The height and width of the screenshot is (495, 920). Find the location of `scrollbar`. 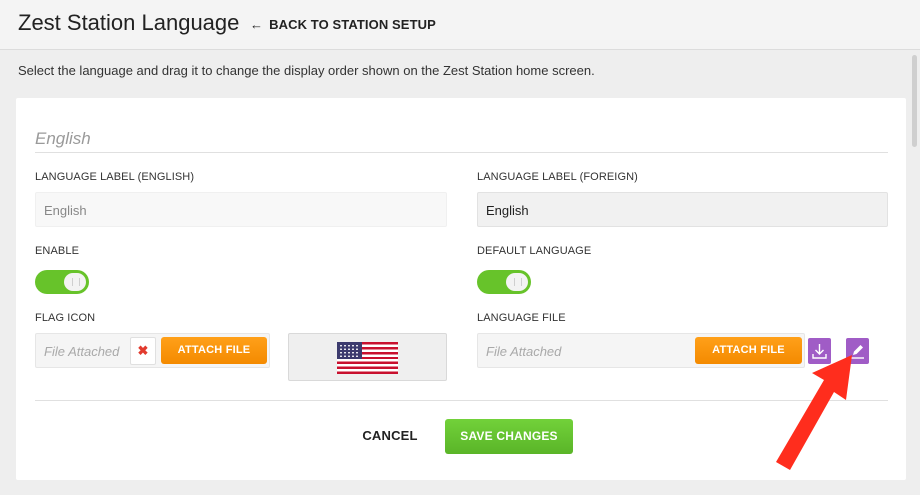

scrollbar is located at coordinates (914, 101).